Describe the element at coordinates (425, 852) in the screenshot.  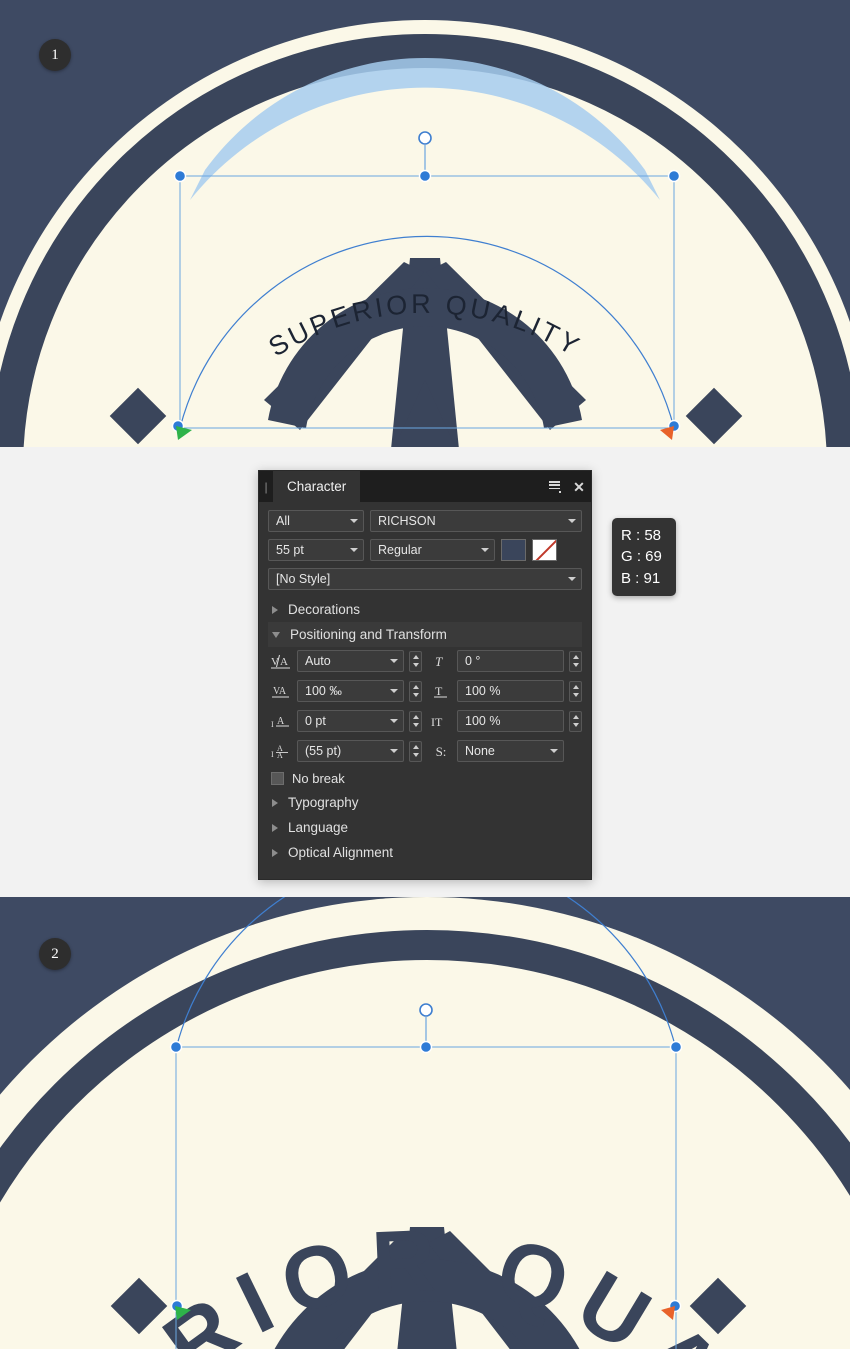
I see `section-optical-alignment: Optical Alignment` at that location.